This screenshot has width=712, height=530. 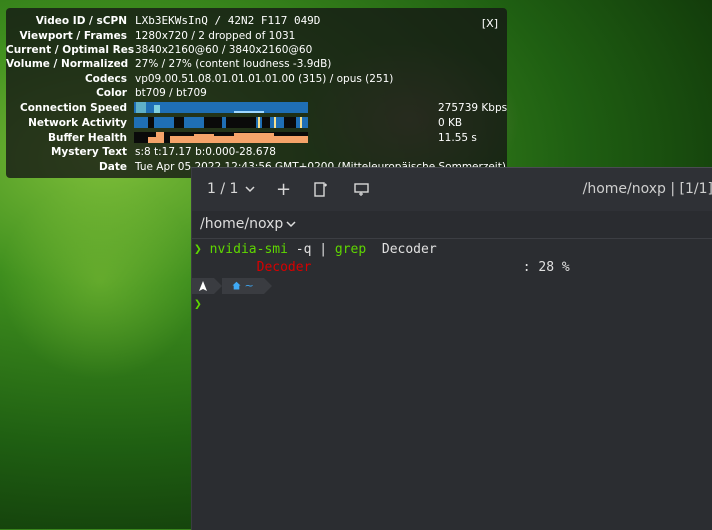 I want to click on stats-row: Connection Speed 275739 Kbps, so click(x=256, y=108).